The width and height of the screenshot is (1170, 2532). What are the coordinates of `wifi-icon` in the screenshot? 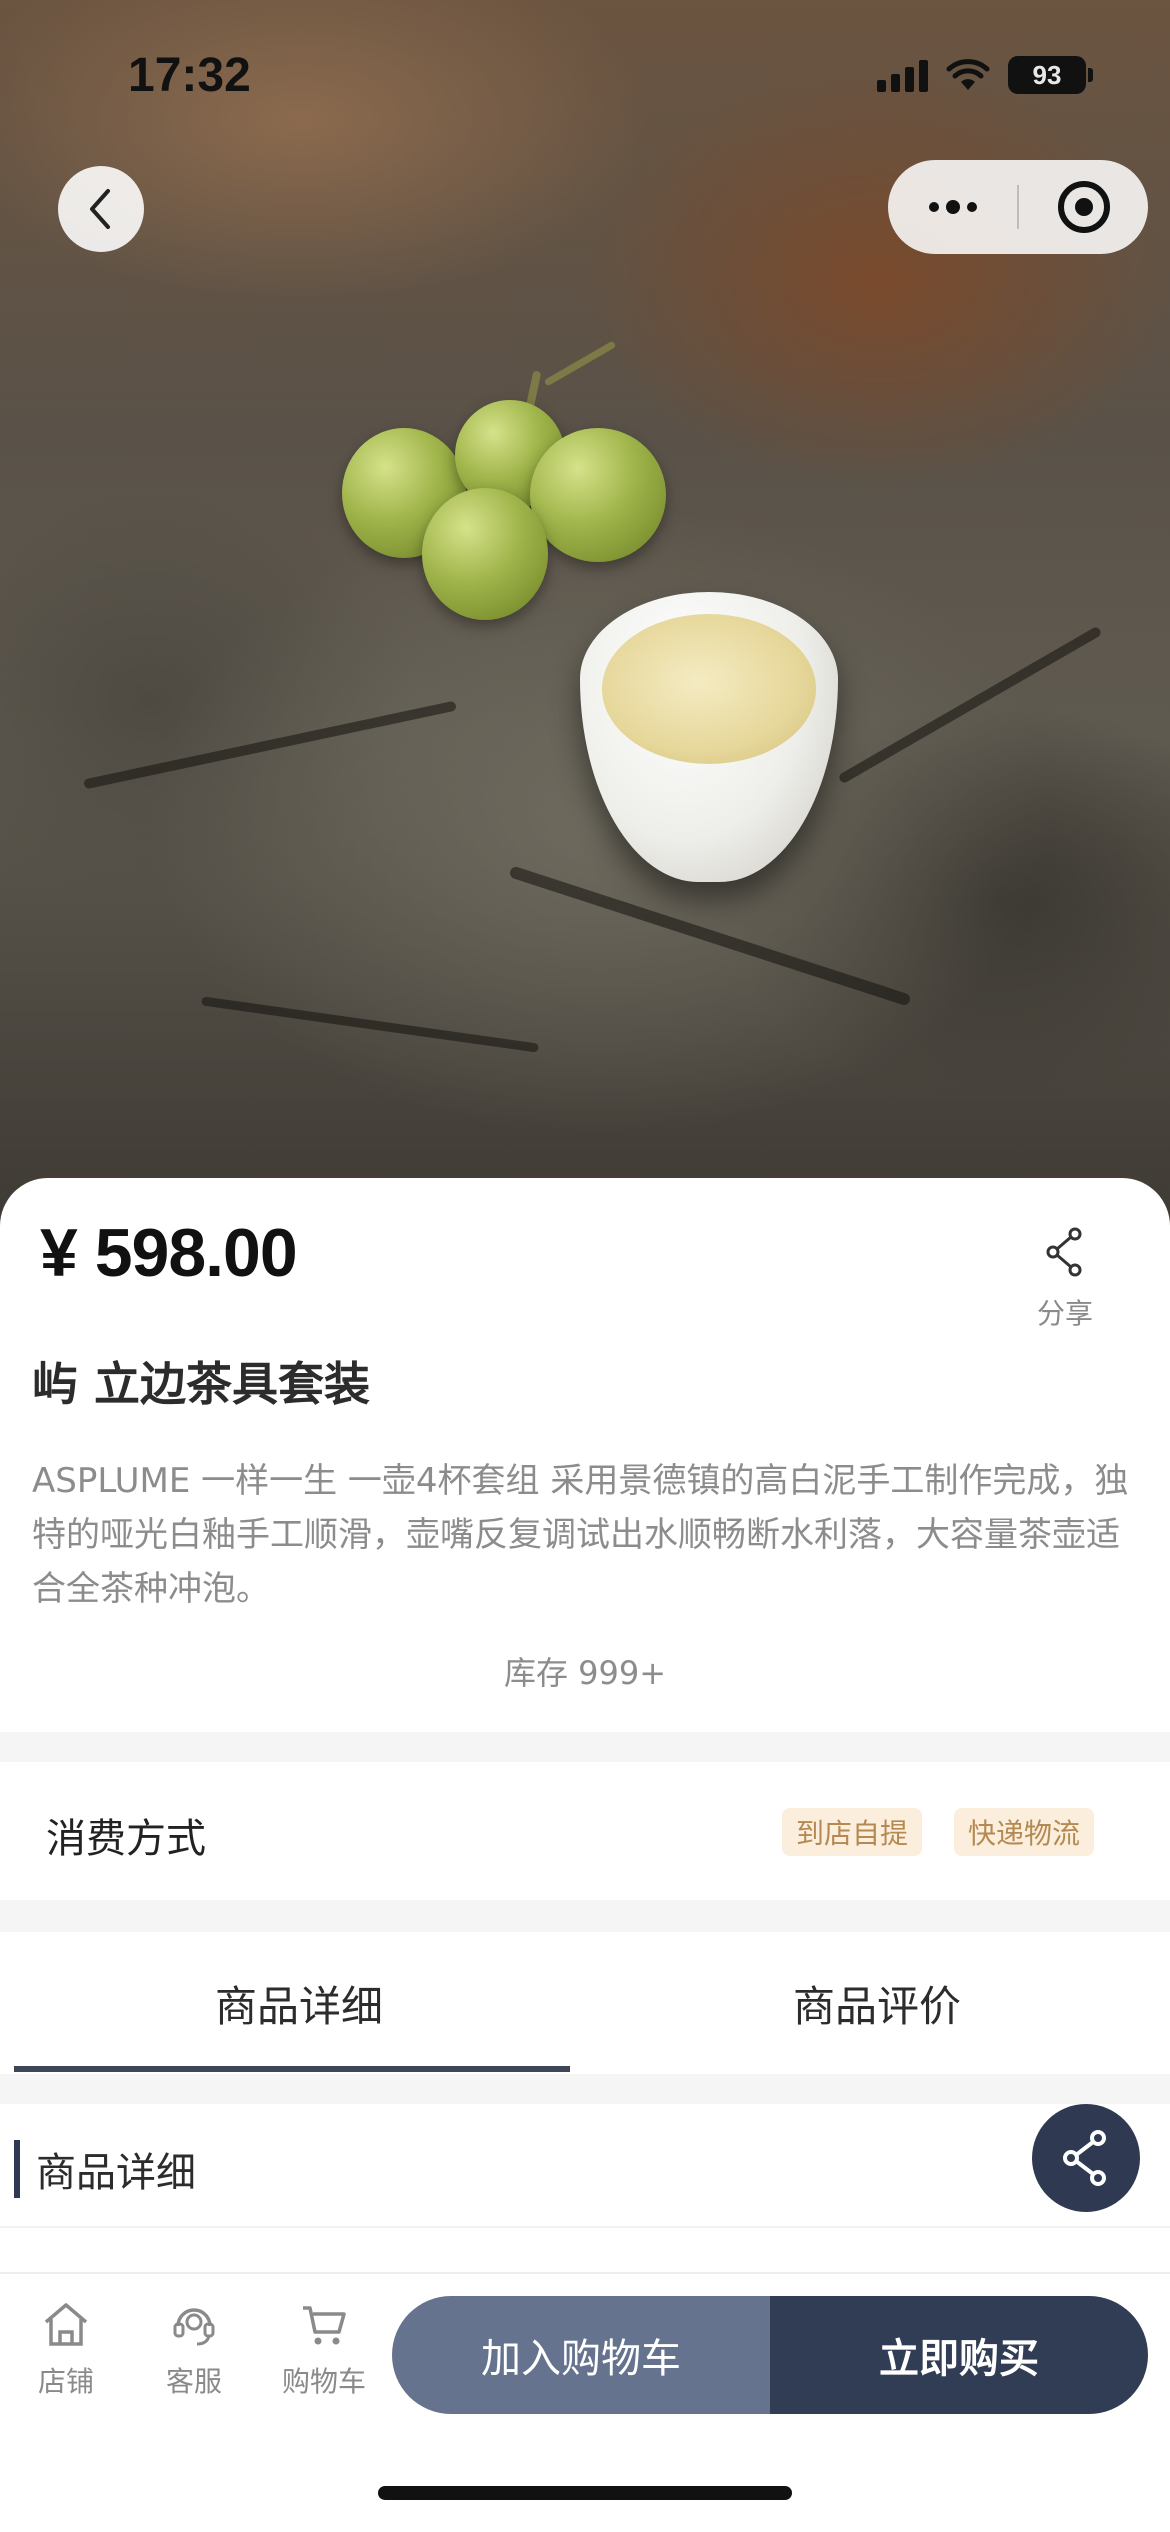 It's located at (968, 74).